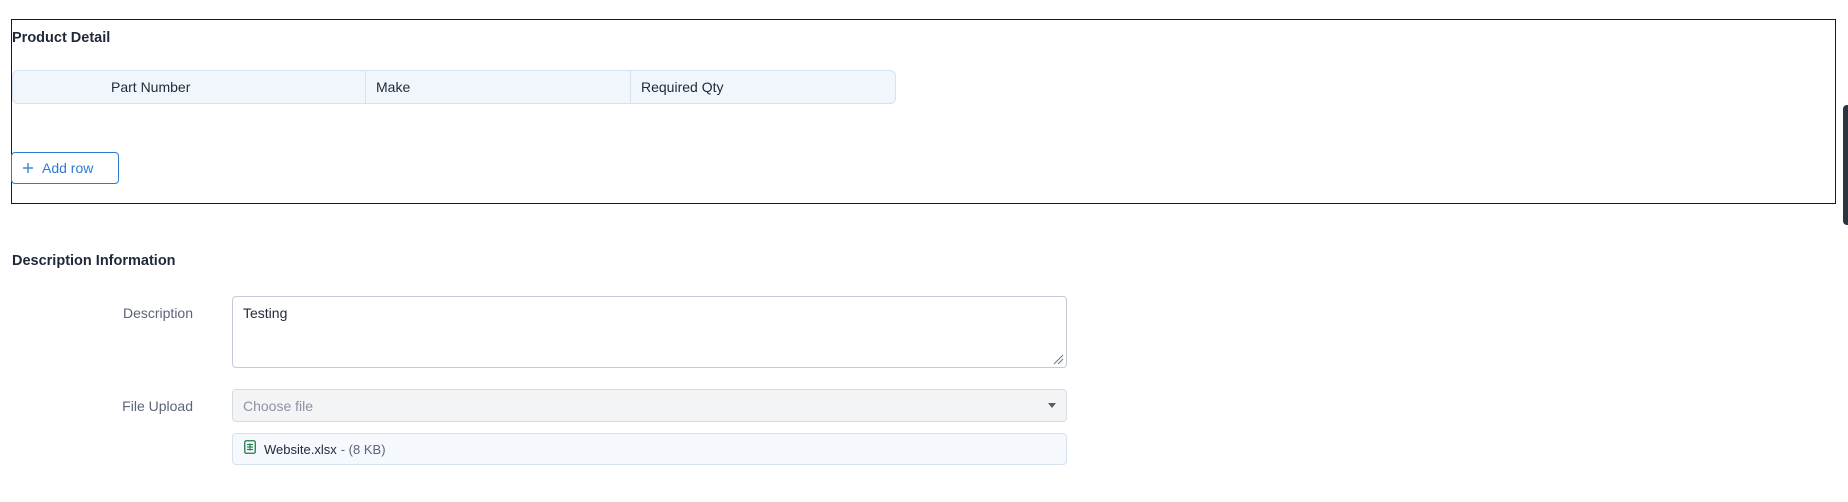 The width and height of the screenshot is (1848, 502). Describe the element at coordinates (28, 168) in the screenshot. I see `plus-icon` at that location.